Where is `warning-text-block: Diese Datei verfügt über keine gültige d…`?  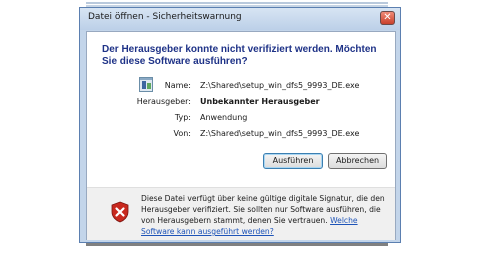 warning-text-block: Diese Datei verfügt über keine gültige d… is located at coordinates (263, 215).